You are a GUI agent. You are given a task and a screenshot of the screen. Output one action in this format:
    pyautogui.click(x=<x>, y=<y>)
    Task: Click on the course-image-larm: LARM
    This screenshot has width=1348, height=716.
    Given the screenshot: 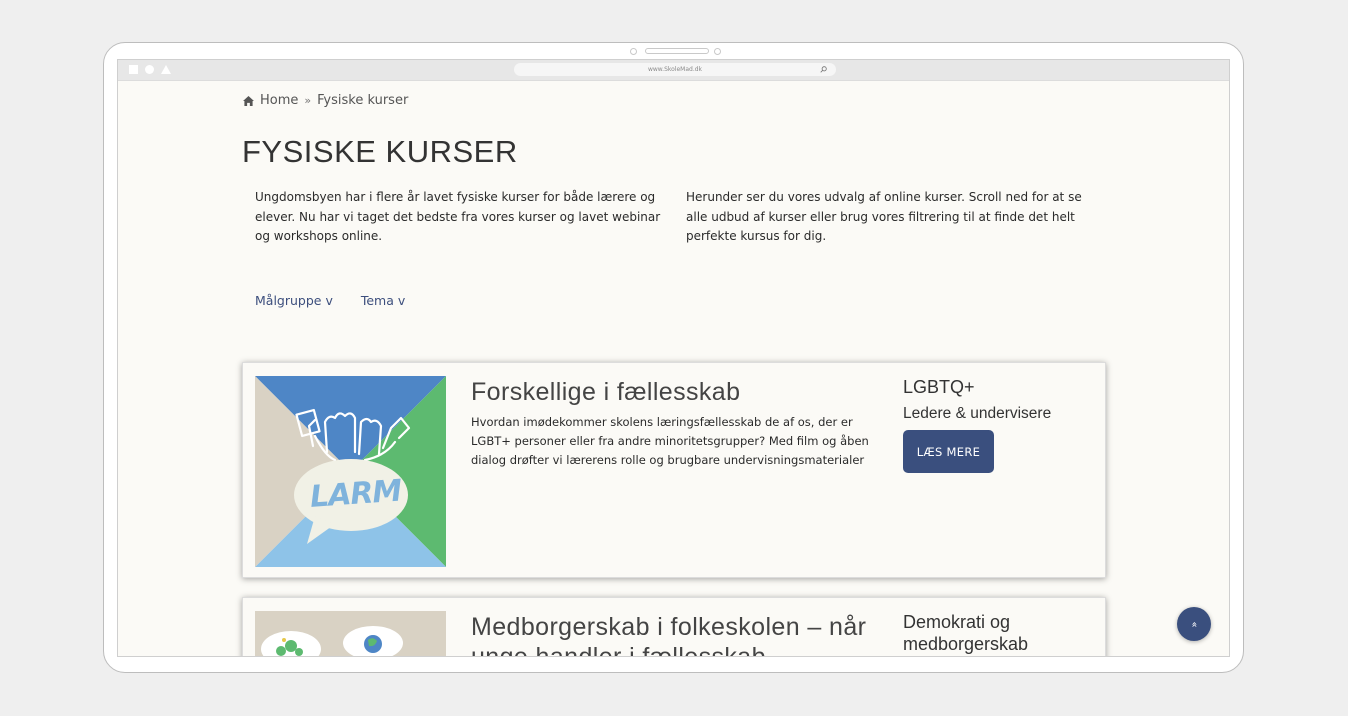 What is the action you would take?
    pyautogui.click(x=350, y=471)
    